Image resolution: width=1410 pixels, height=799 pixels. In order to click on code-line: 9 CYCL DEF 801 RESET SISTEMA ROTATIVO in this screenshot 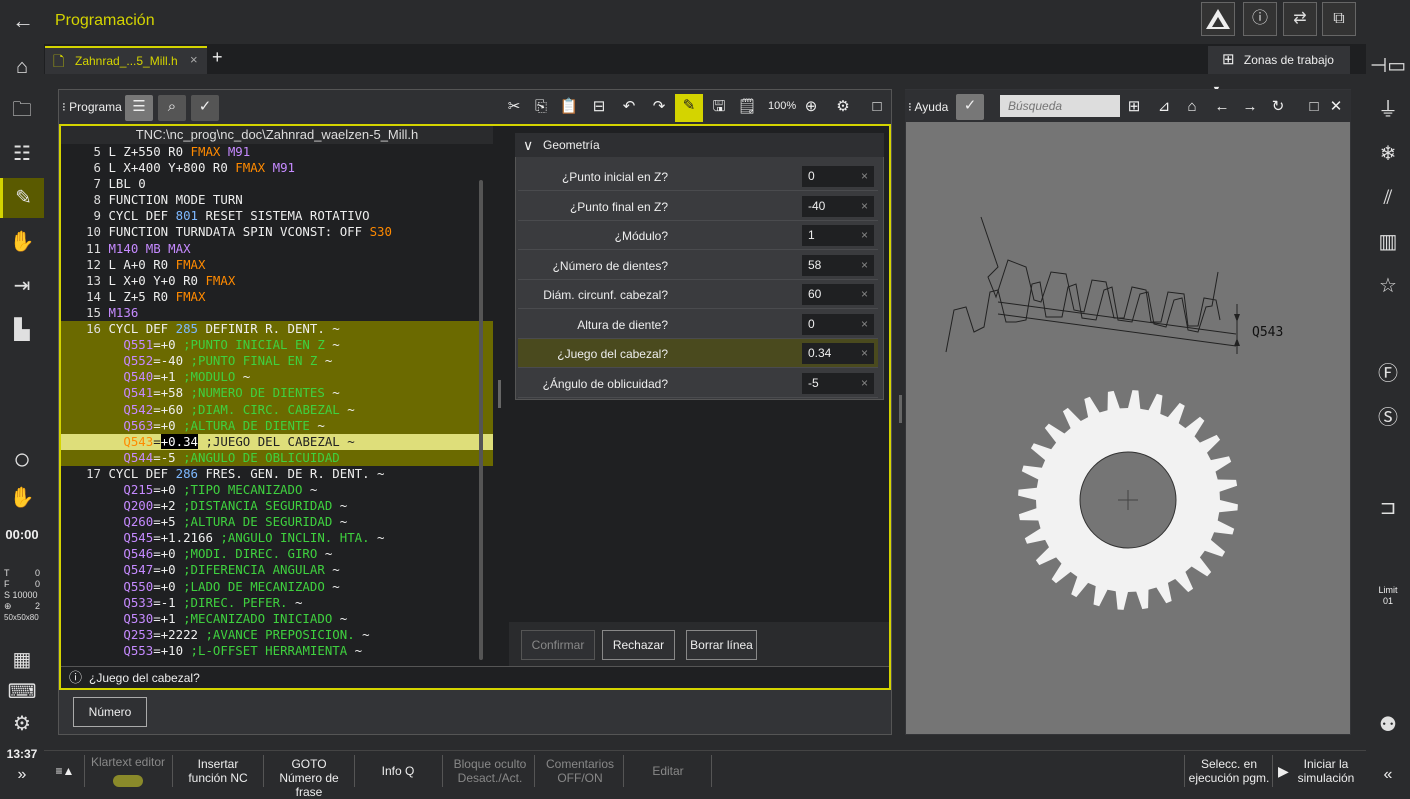, I will do `click(277, 216)`.